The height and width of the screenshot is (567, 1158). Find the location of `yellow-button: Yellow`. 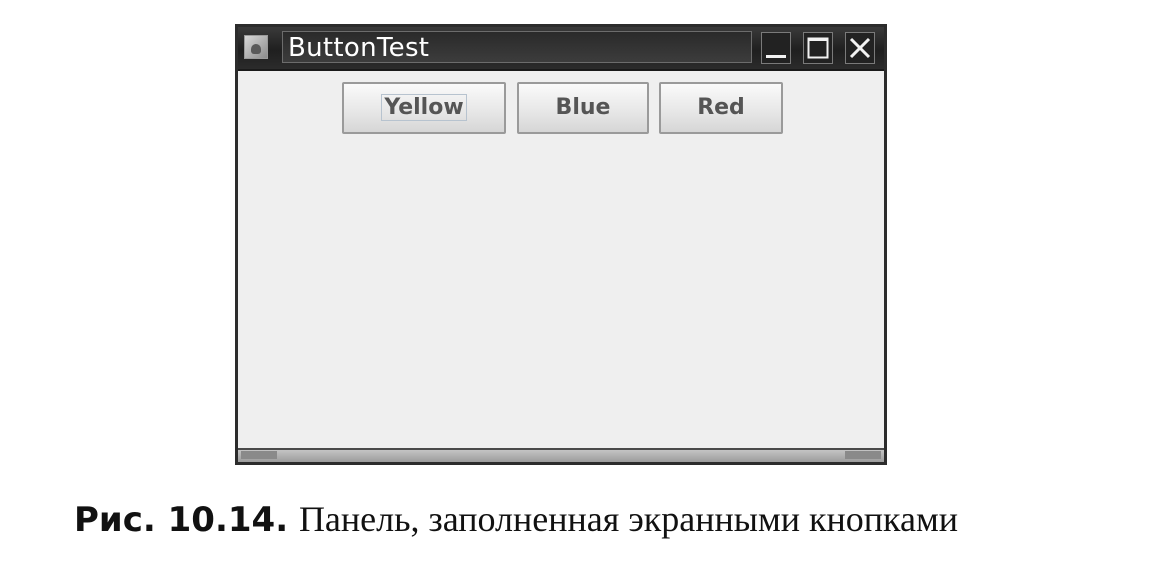

yellow-button: Yellow is located at coordinates (424, 108).